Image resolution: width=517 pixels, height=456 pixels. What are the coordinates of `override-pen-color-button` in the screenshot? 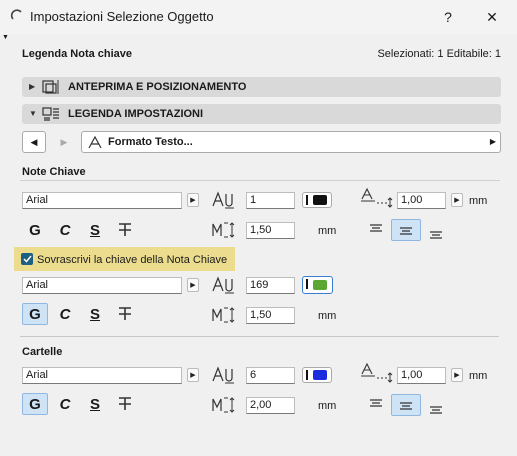 It's located at (317, 285).